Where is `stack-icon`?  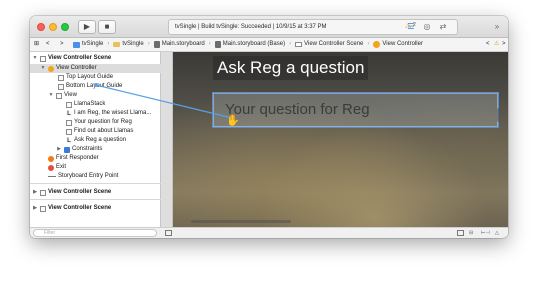 stack-icon is located at coordinates (460, 233).